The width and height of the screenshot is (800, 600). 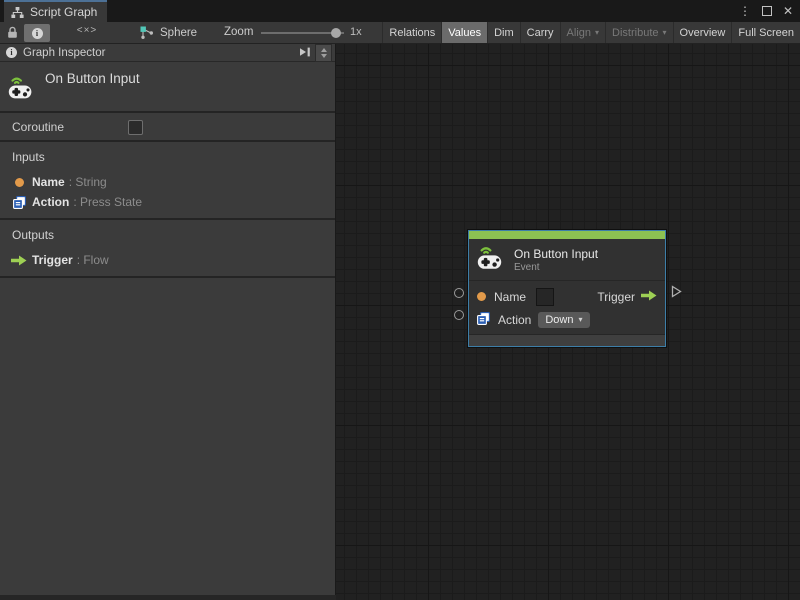 What do you see at coordinates (515, 319) in the screenshot?
I see `action-port-label: Action` at bounding box center [515, 319].